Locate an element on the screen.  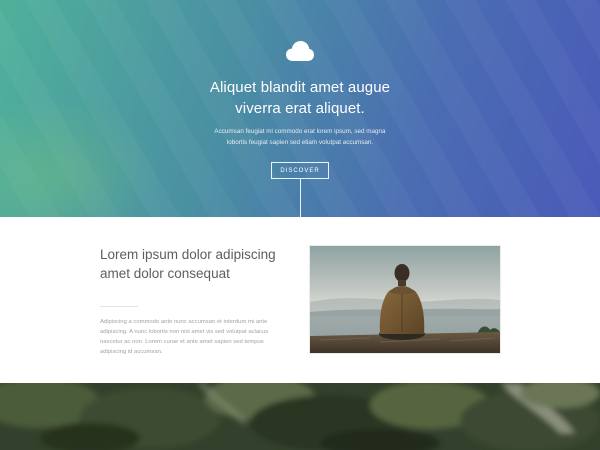
feature-body-line: adipiscing id accumsan. is located at coordinates (131, 352).